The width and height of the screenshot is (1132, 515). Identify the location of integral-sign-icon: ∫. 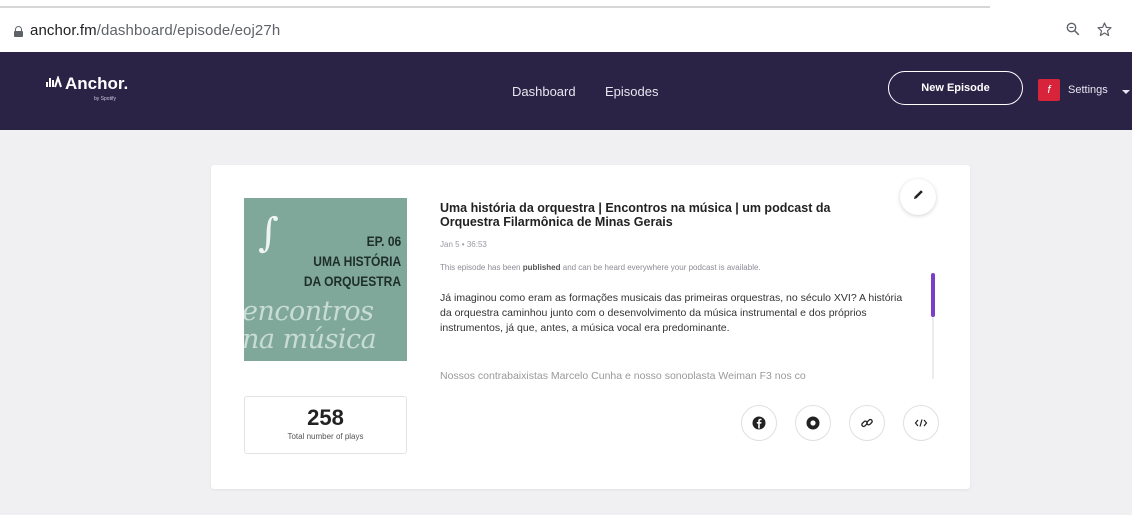
(268, 233).